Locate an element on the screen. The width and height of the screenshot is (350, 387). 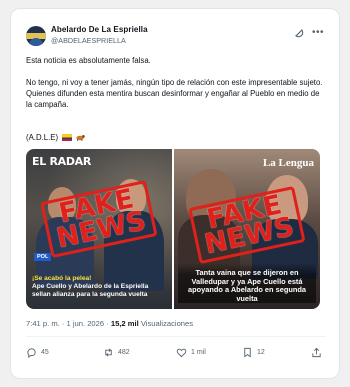
like-button: 1 mil is located at coordinates (191, 352).